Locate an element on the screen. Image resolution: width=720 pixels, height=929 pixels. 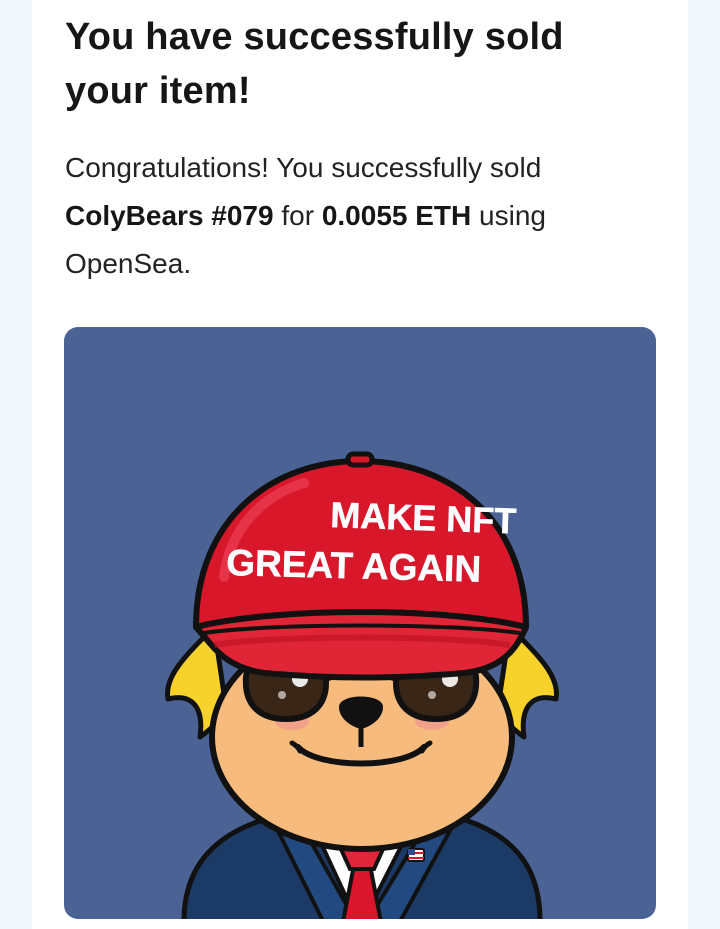
item-name: ColyBears #079 is located at coordinates (169, 215).